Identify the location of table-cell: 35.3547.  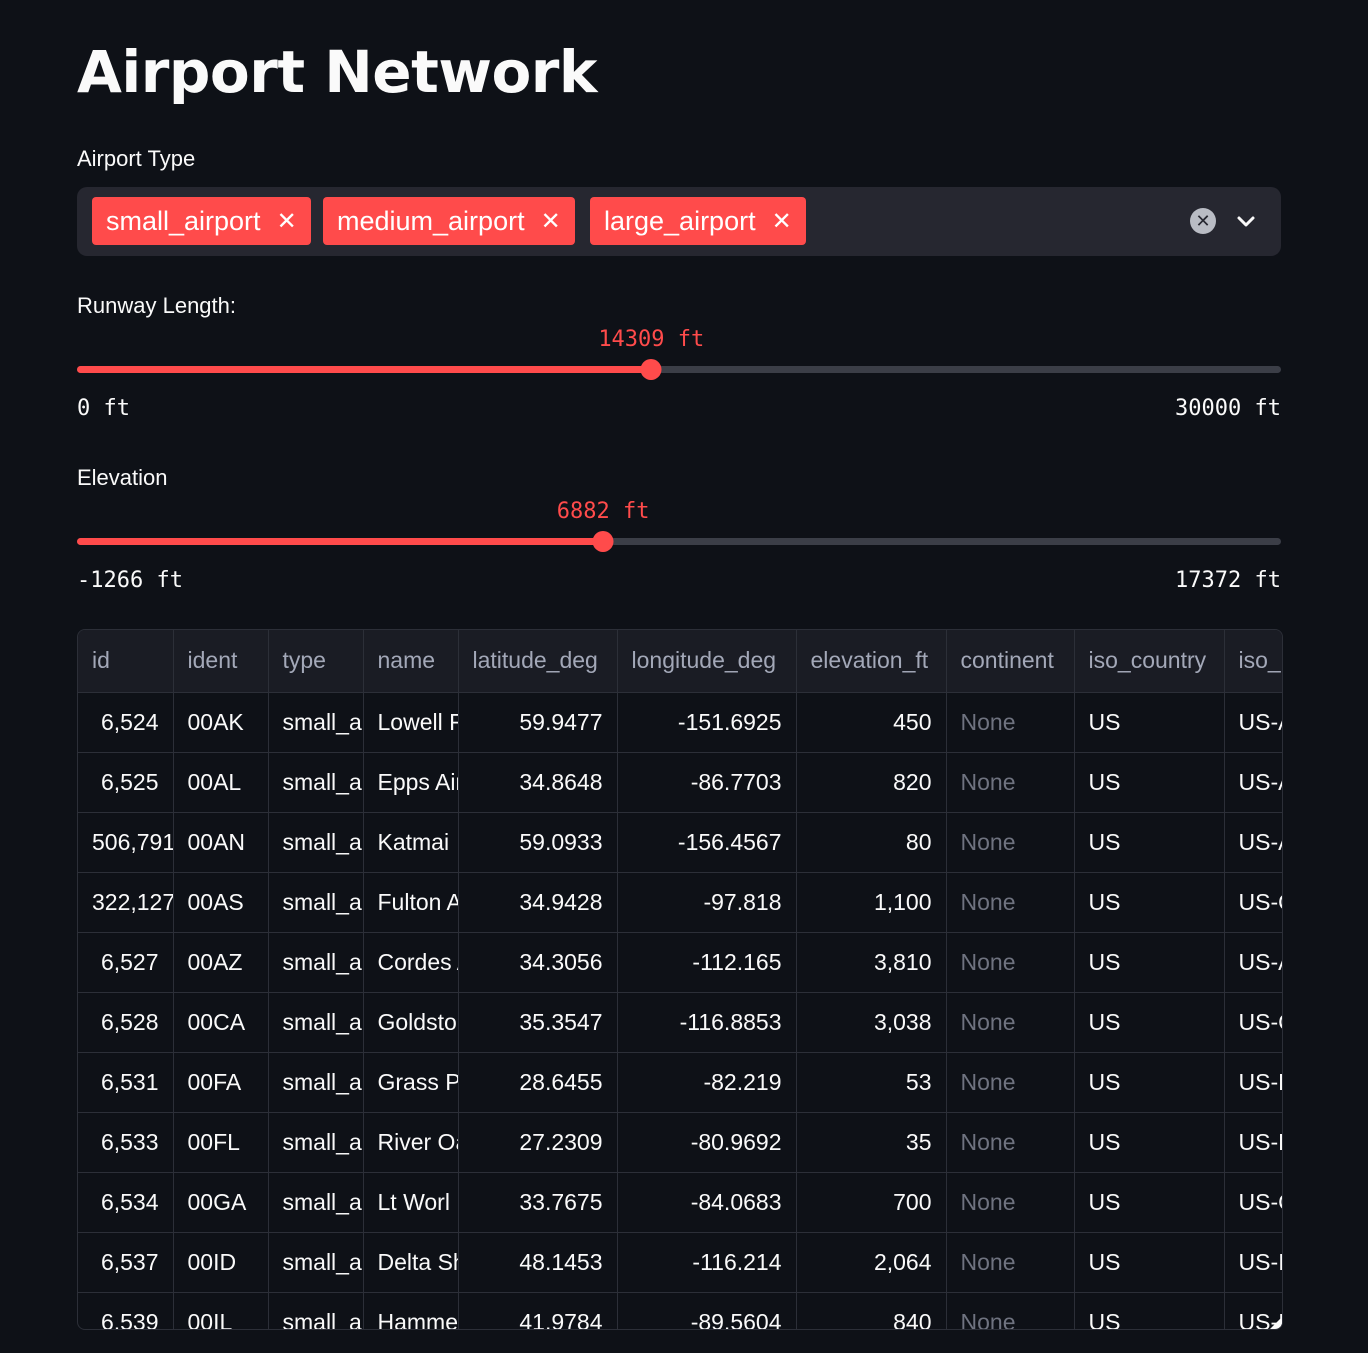
(538, 1022).